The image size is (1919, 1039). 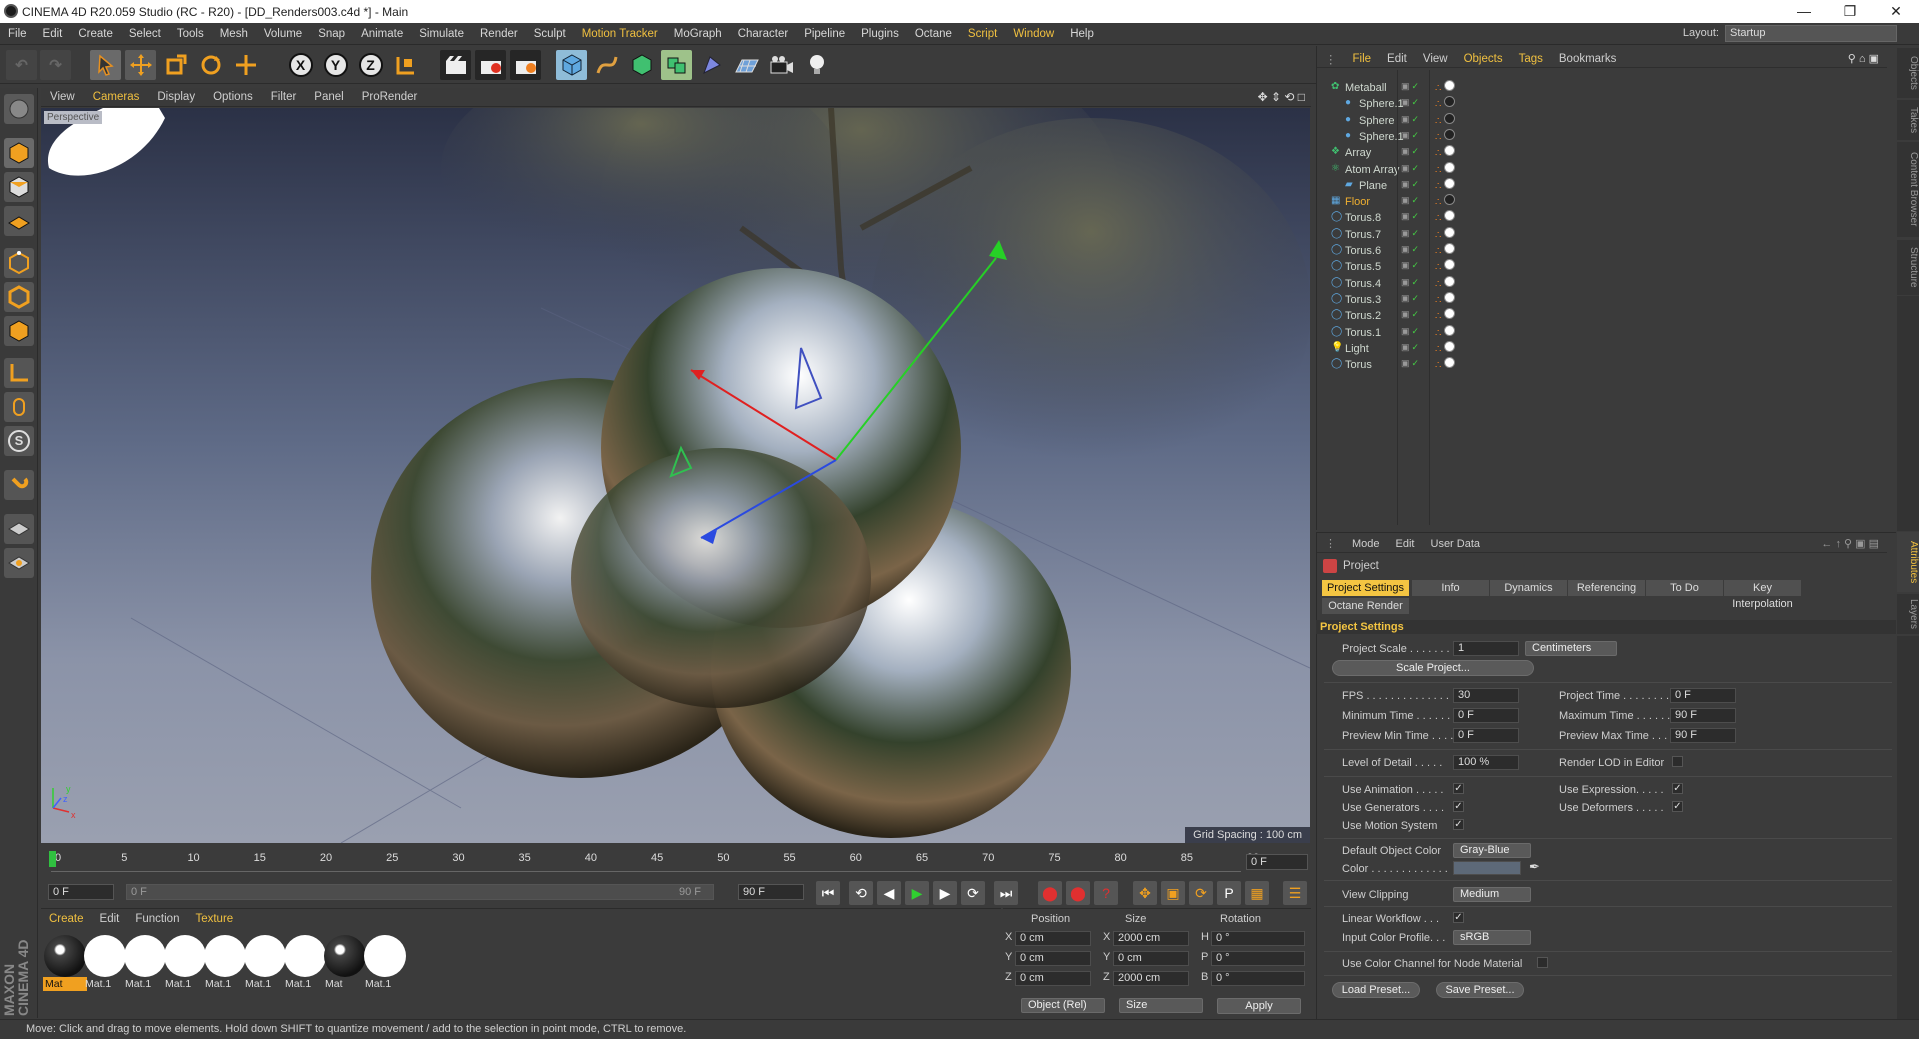 I want to click on tab-to-do: To Do, so click(x=1685, y=588).